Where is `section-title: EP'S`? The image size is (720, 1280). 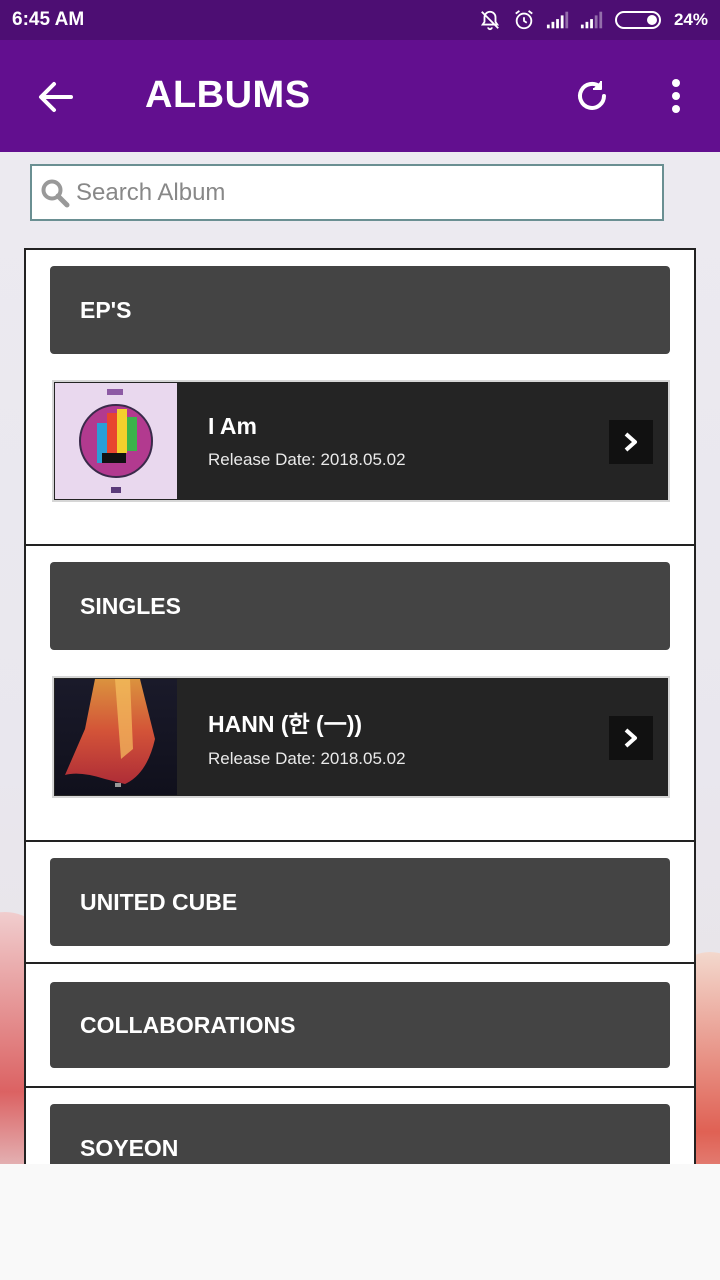
section-title: EP'S is located at coordinates (106, 309).